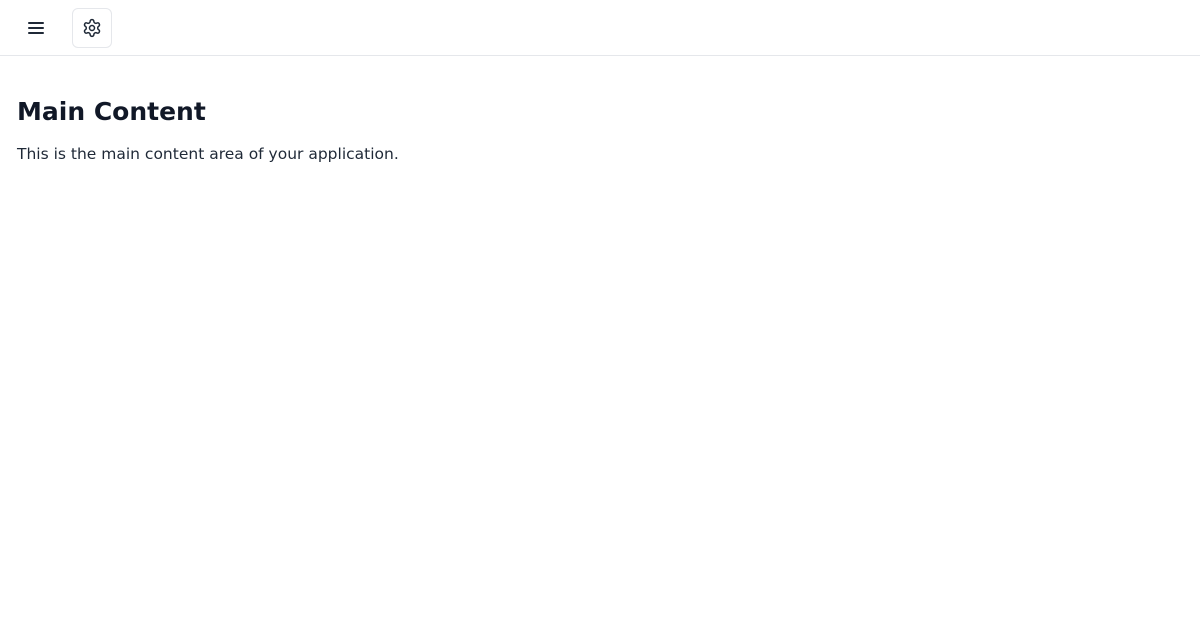 This screenshot has width=1200, height=630. I want to click on hamburger-menu-icon, so click(36, 28).